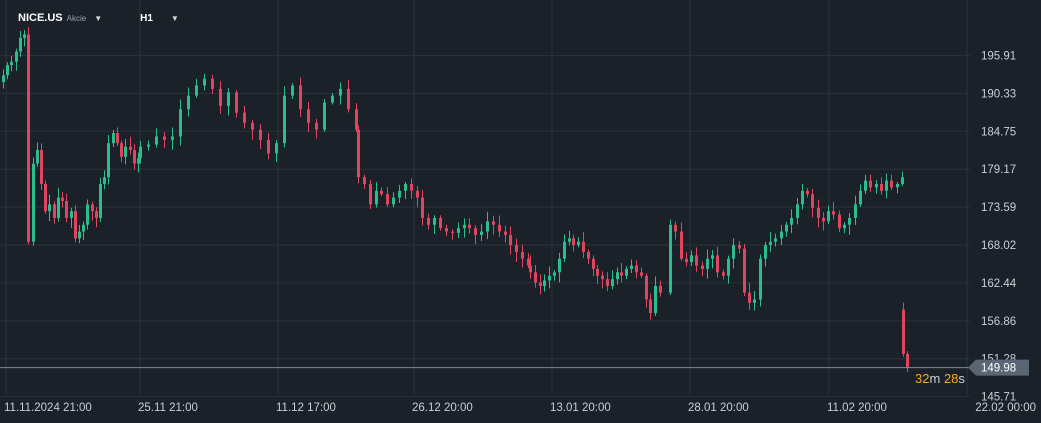 This screenshot has height=423, width=1041. Describe the element at coordinates (998, 246) in the screenshot. I see `y-tick-label: 168.02` at that location.